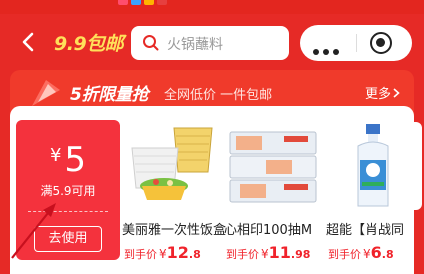 This screenshot has width=424, height=274. Describe the element at coordinates (28, 42) in the screenshot. I see `back-arrow-icon` at that location.